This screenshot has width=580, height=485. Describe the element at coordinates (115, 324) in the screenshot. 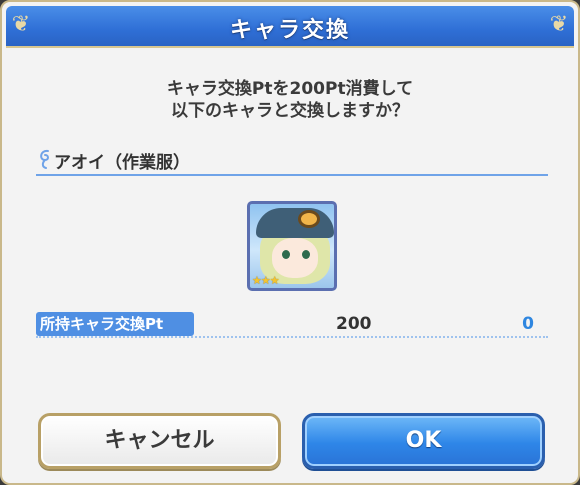

I see `points-label: 所持キャラ交換Pt` at that location.